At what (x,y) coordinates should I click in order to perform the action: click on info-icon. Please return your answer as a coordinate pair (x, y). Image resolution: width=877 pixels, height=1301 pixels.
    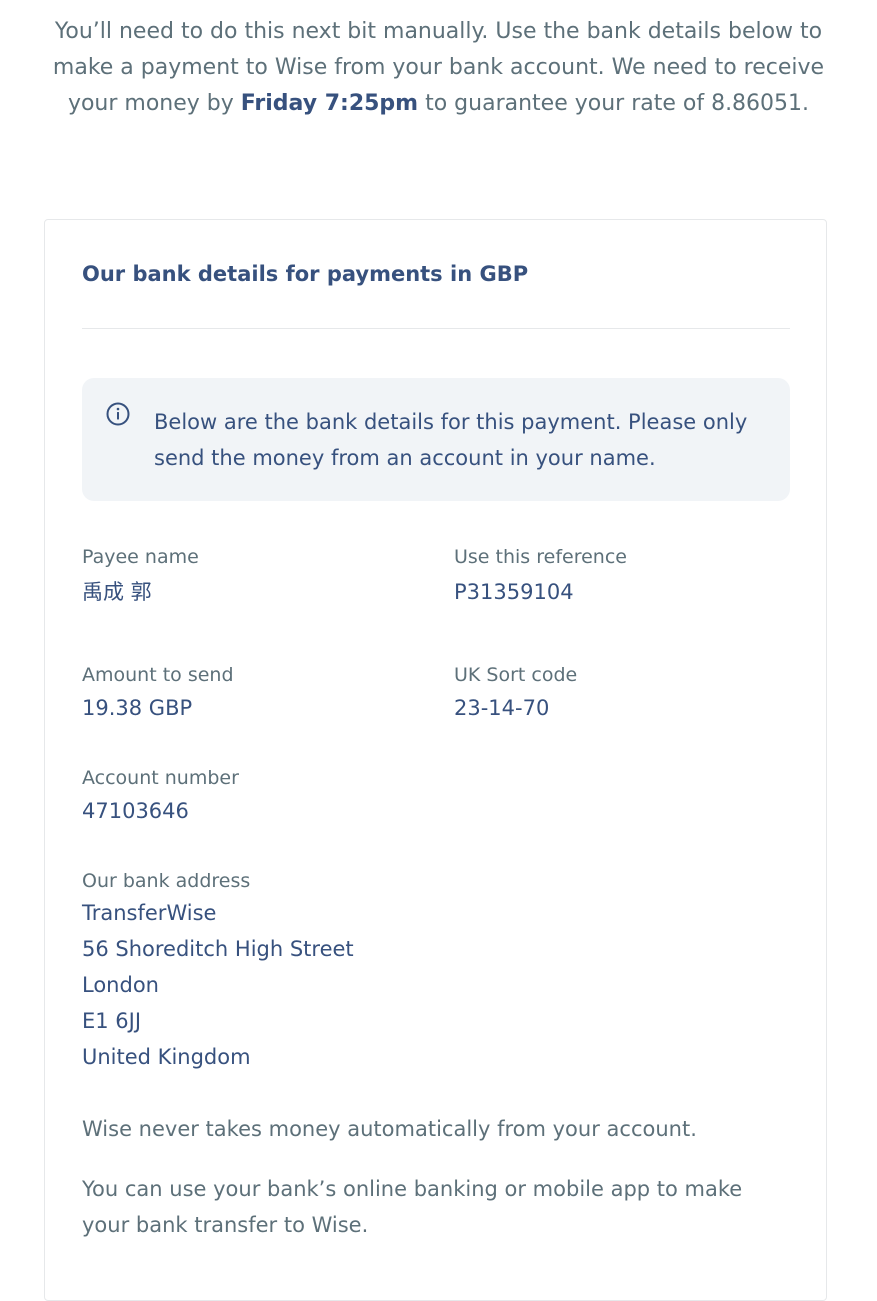
    Looking at the image, I should click on (118, 414).